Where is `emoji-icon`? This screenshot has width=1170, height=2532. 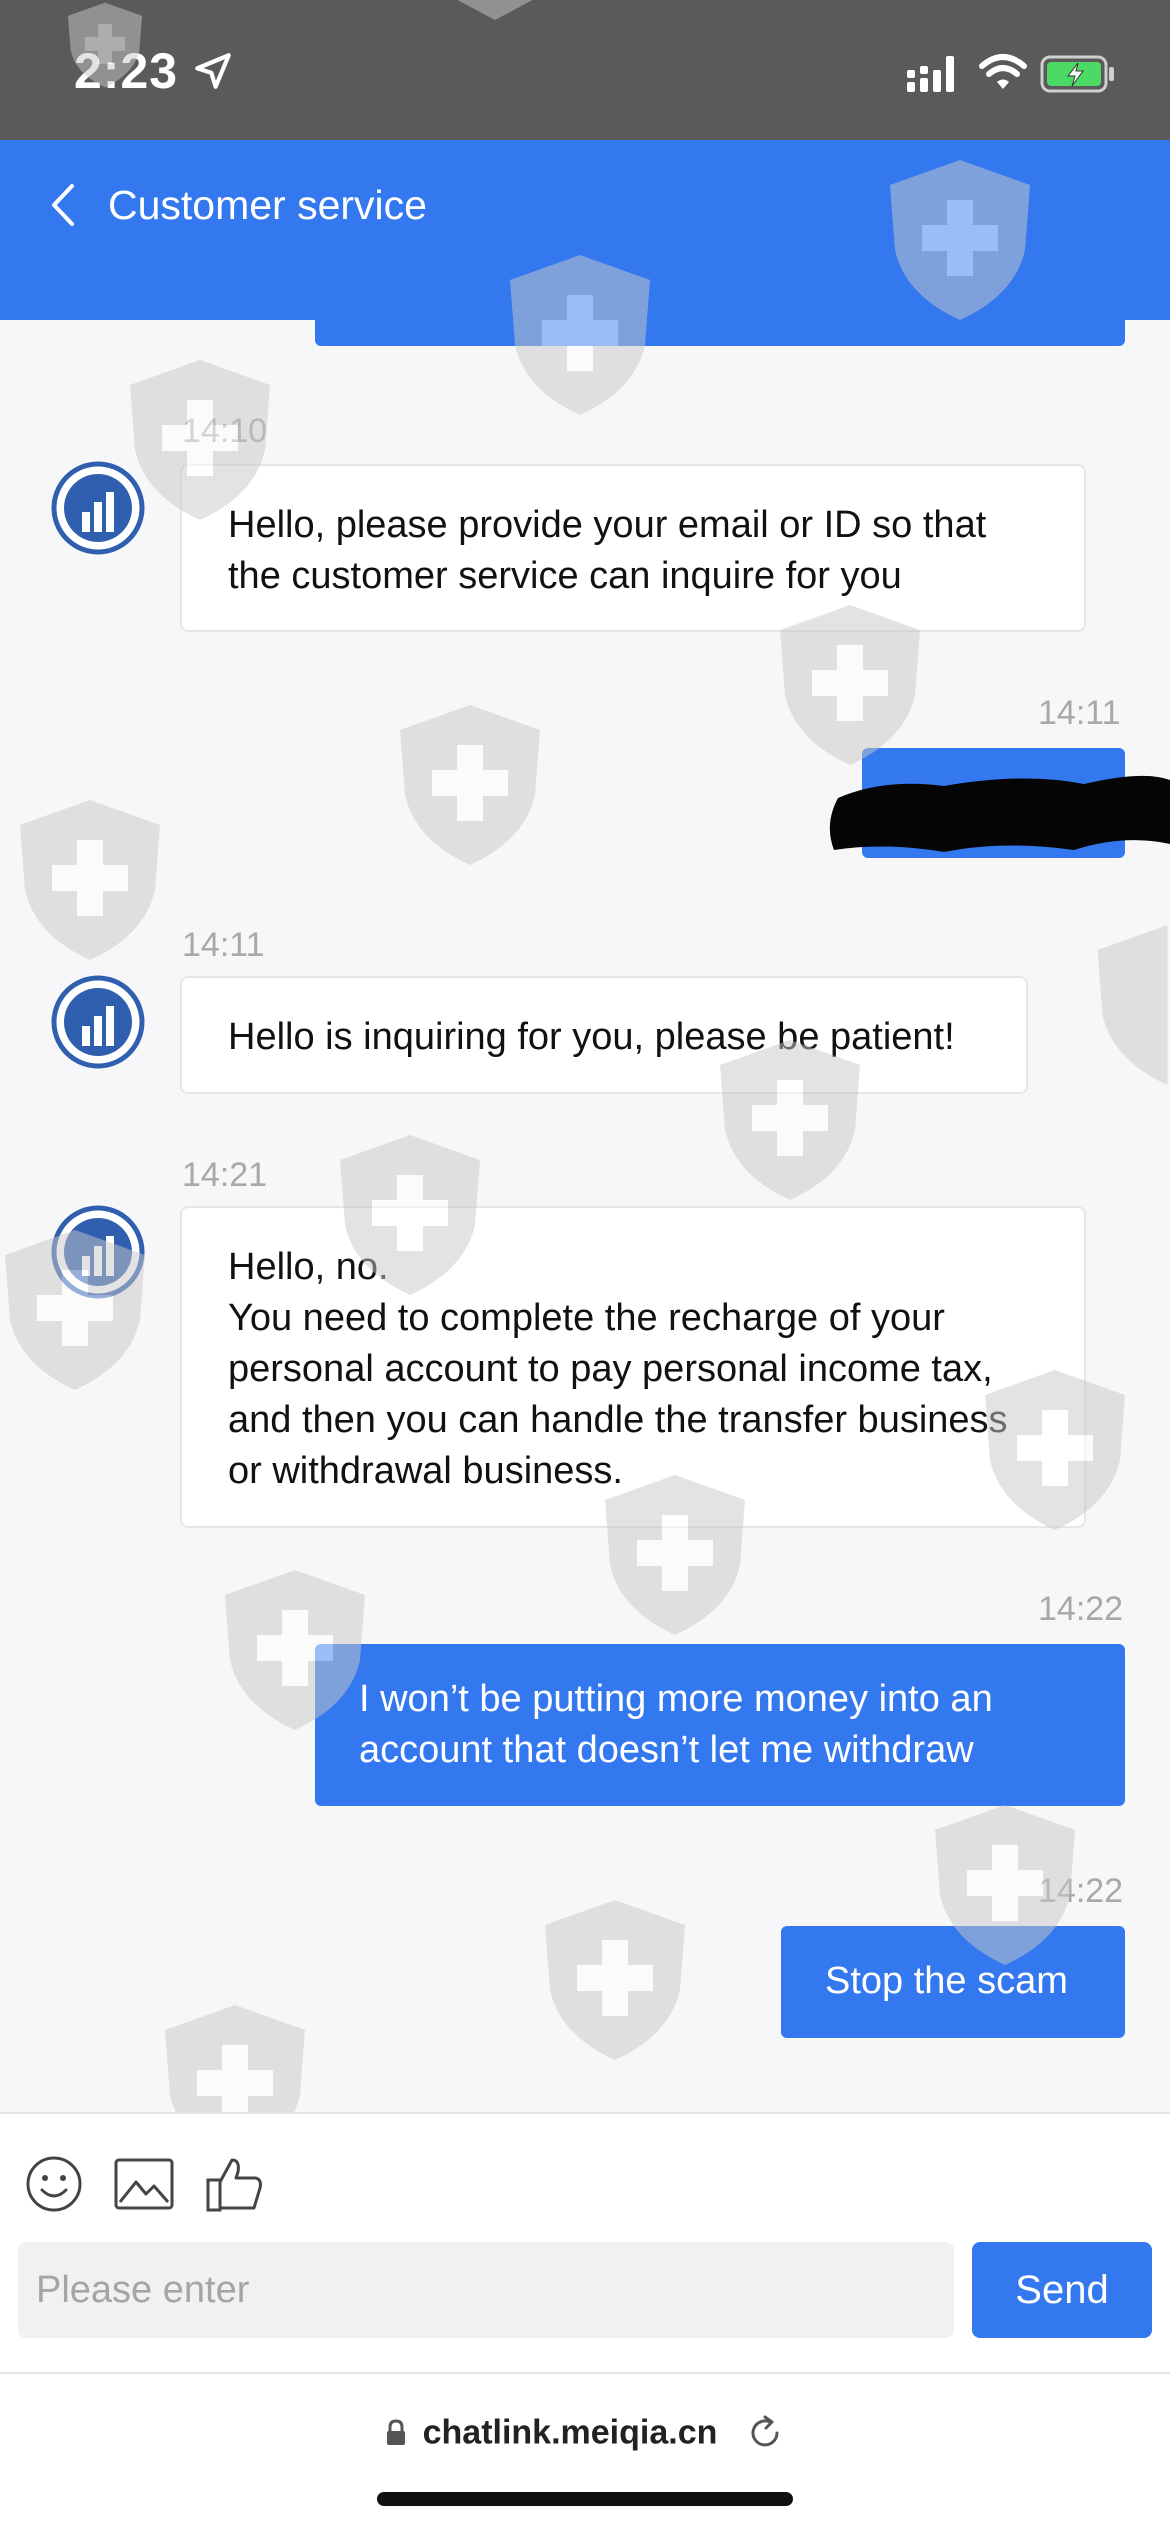
emoji-icon is located at coordinates (54, 2184).